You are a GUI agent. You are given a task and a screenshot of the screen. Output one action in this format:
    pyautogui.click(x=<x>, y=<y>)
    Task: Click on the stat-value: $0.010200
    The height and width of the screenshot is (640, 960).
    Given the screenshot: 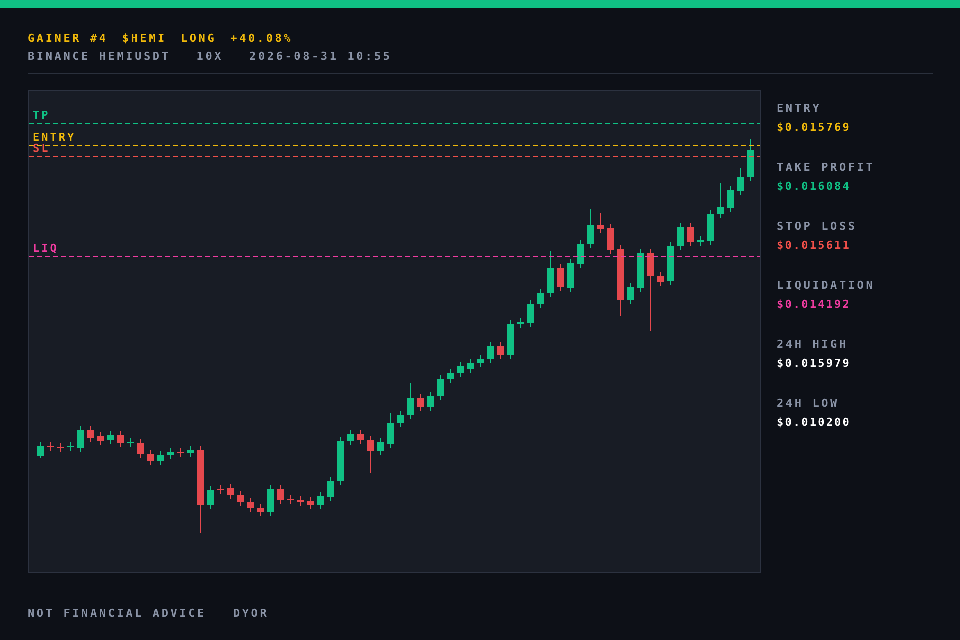 What is the action you would take?
    pyautogui.click(x=814, y=422)
    